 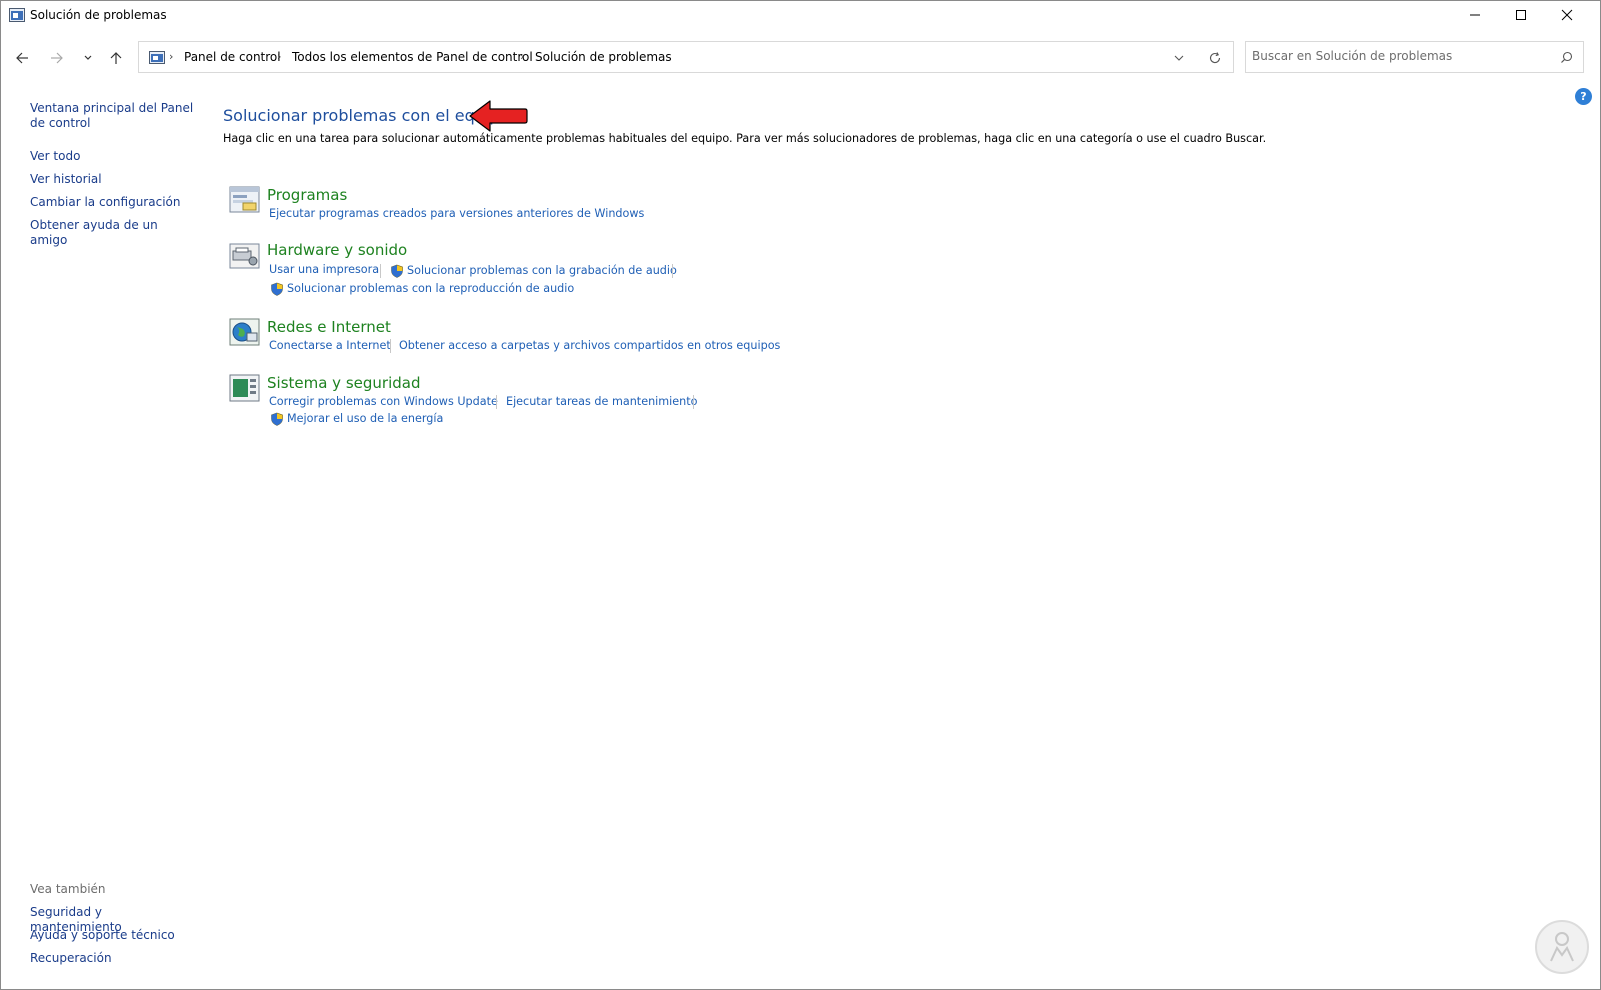 I want to click on back-arrow-icon, so click(x=22, y=58).